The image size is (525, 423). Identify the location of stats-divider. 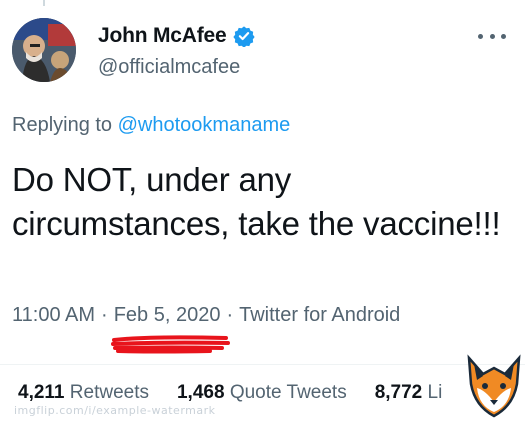
(262, 364).